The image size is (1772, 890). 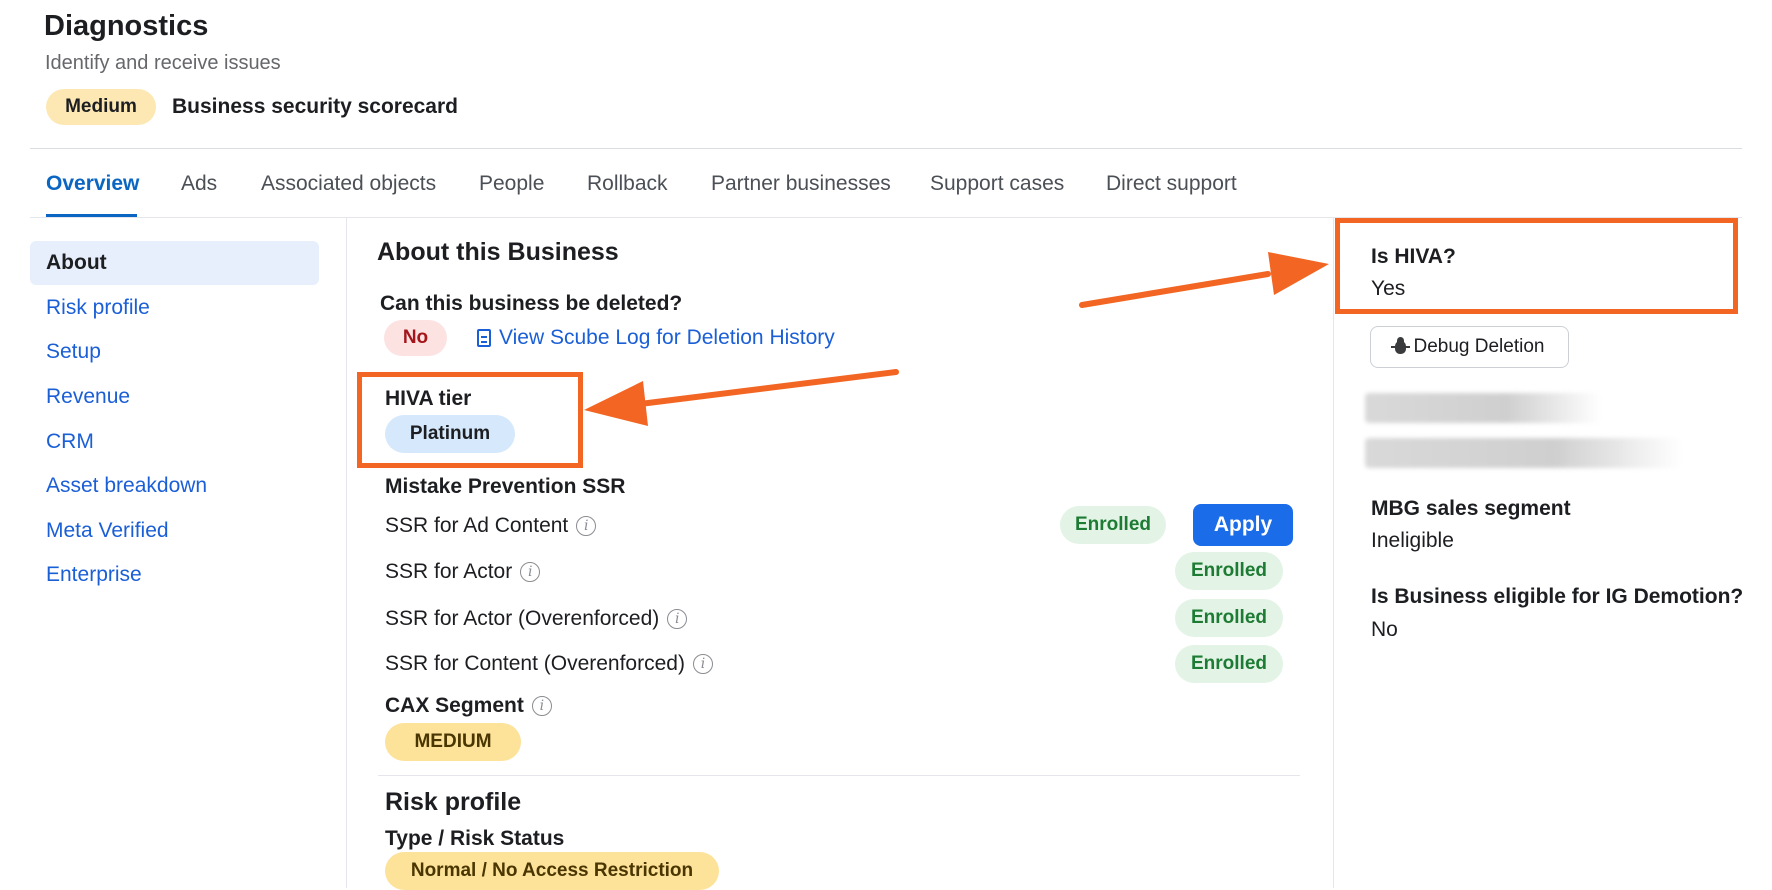 I want to click on annotation-arrows, so click(x=956, y=339).